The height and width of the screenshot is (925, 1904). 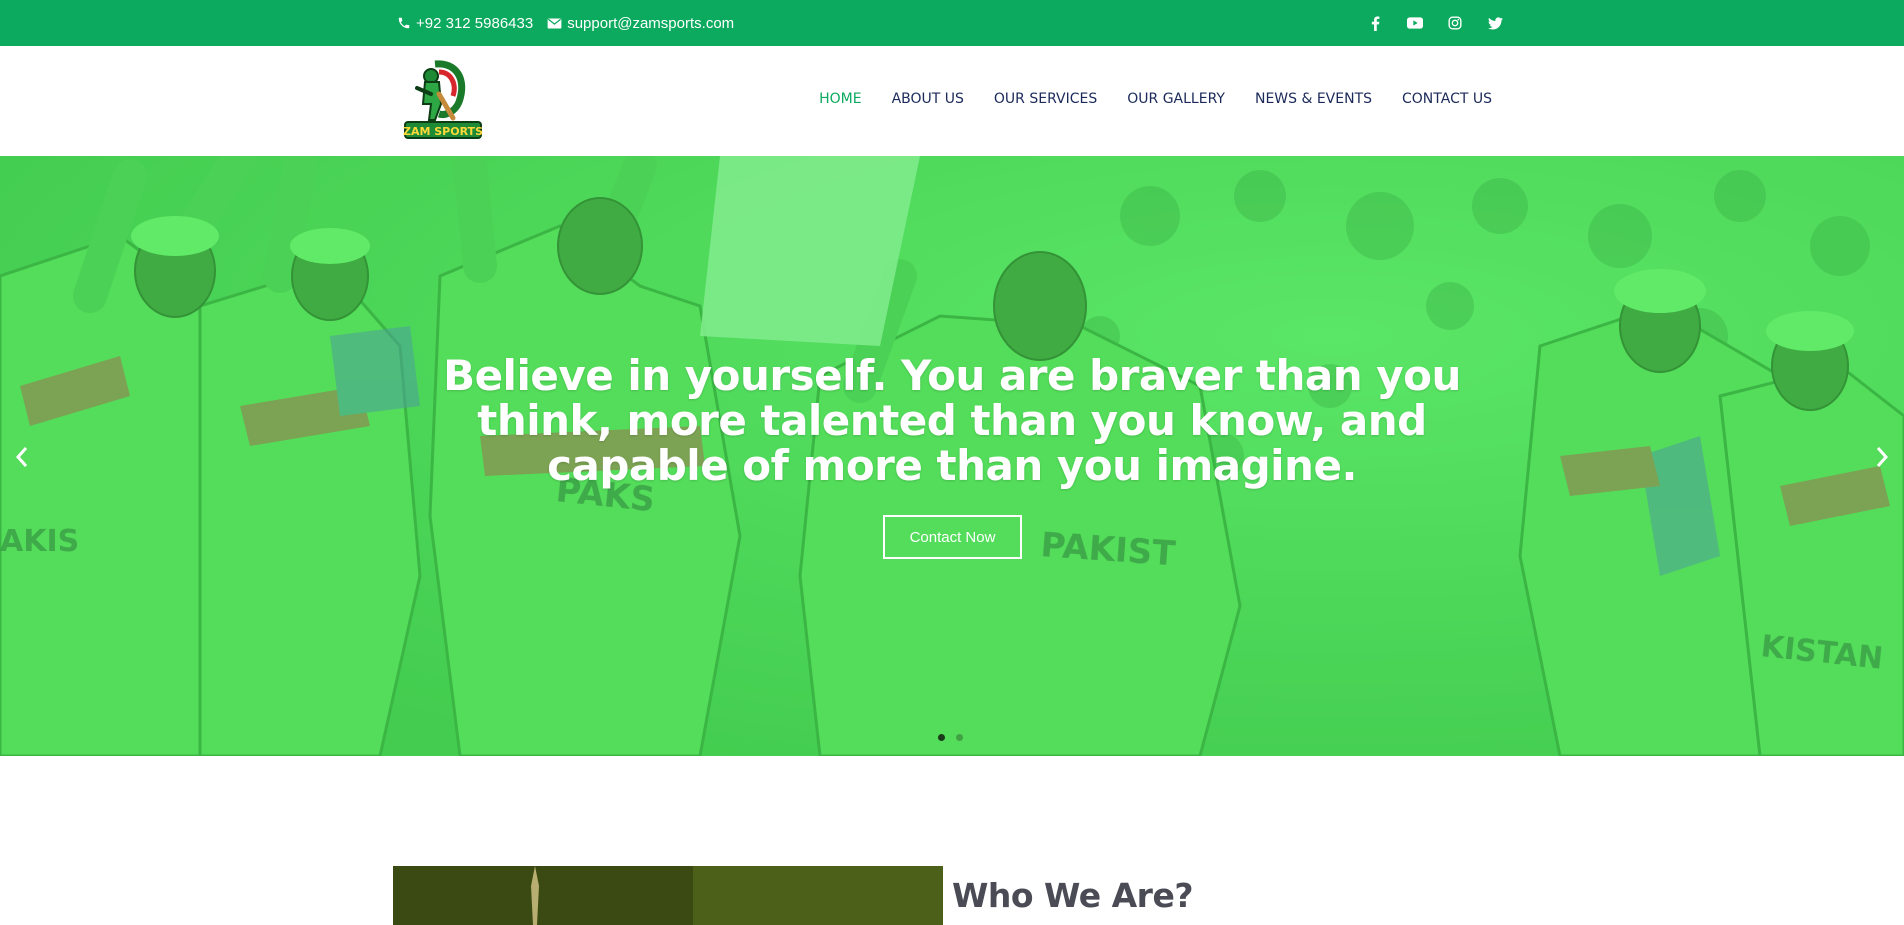 What do you see at coordinates (928, 99) in the screenshot?
I see `nav-about-us: ABOUT US` at bounding box center [928, 99].